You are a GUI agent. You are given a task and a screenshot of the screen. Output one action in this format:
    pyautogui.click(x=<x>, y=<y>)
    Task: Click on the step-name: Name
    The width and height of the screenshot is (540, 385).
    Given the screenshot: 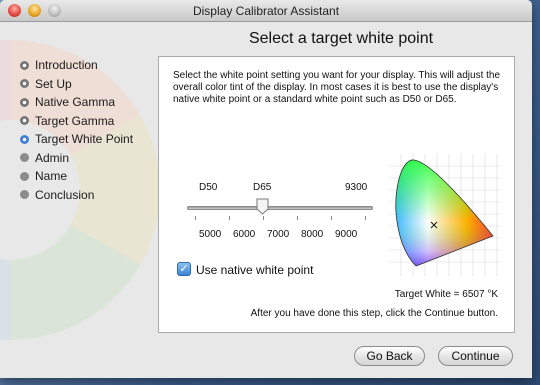 What is the action you would take?
    pyautogui.click(x=76, y=176)
    